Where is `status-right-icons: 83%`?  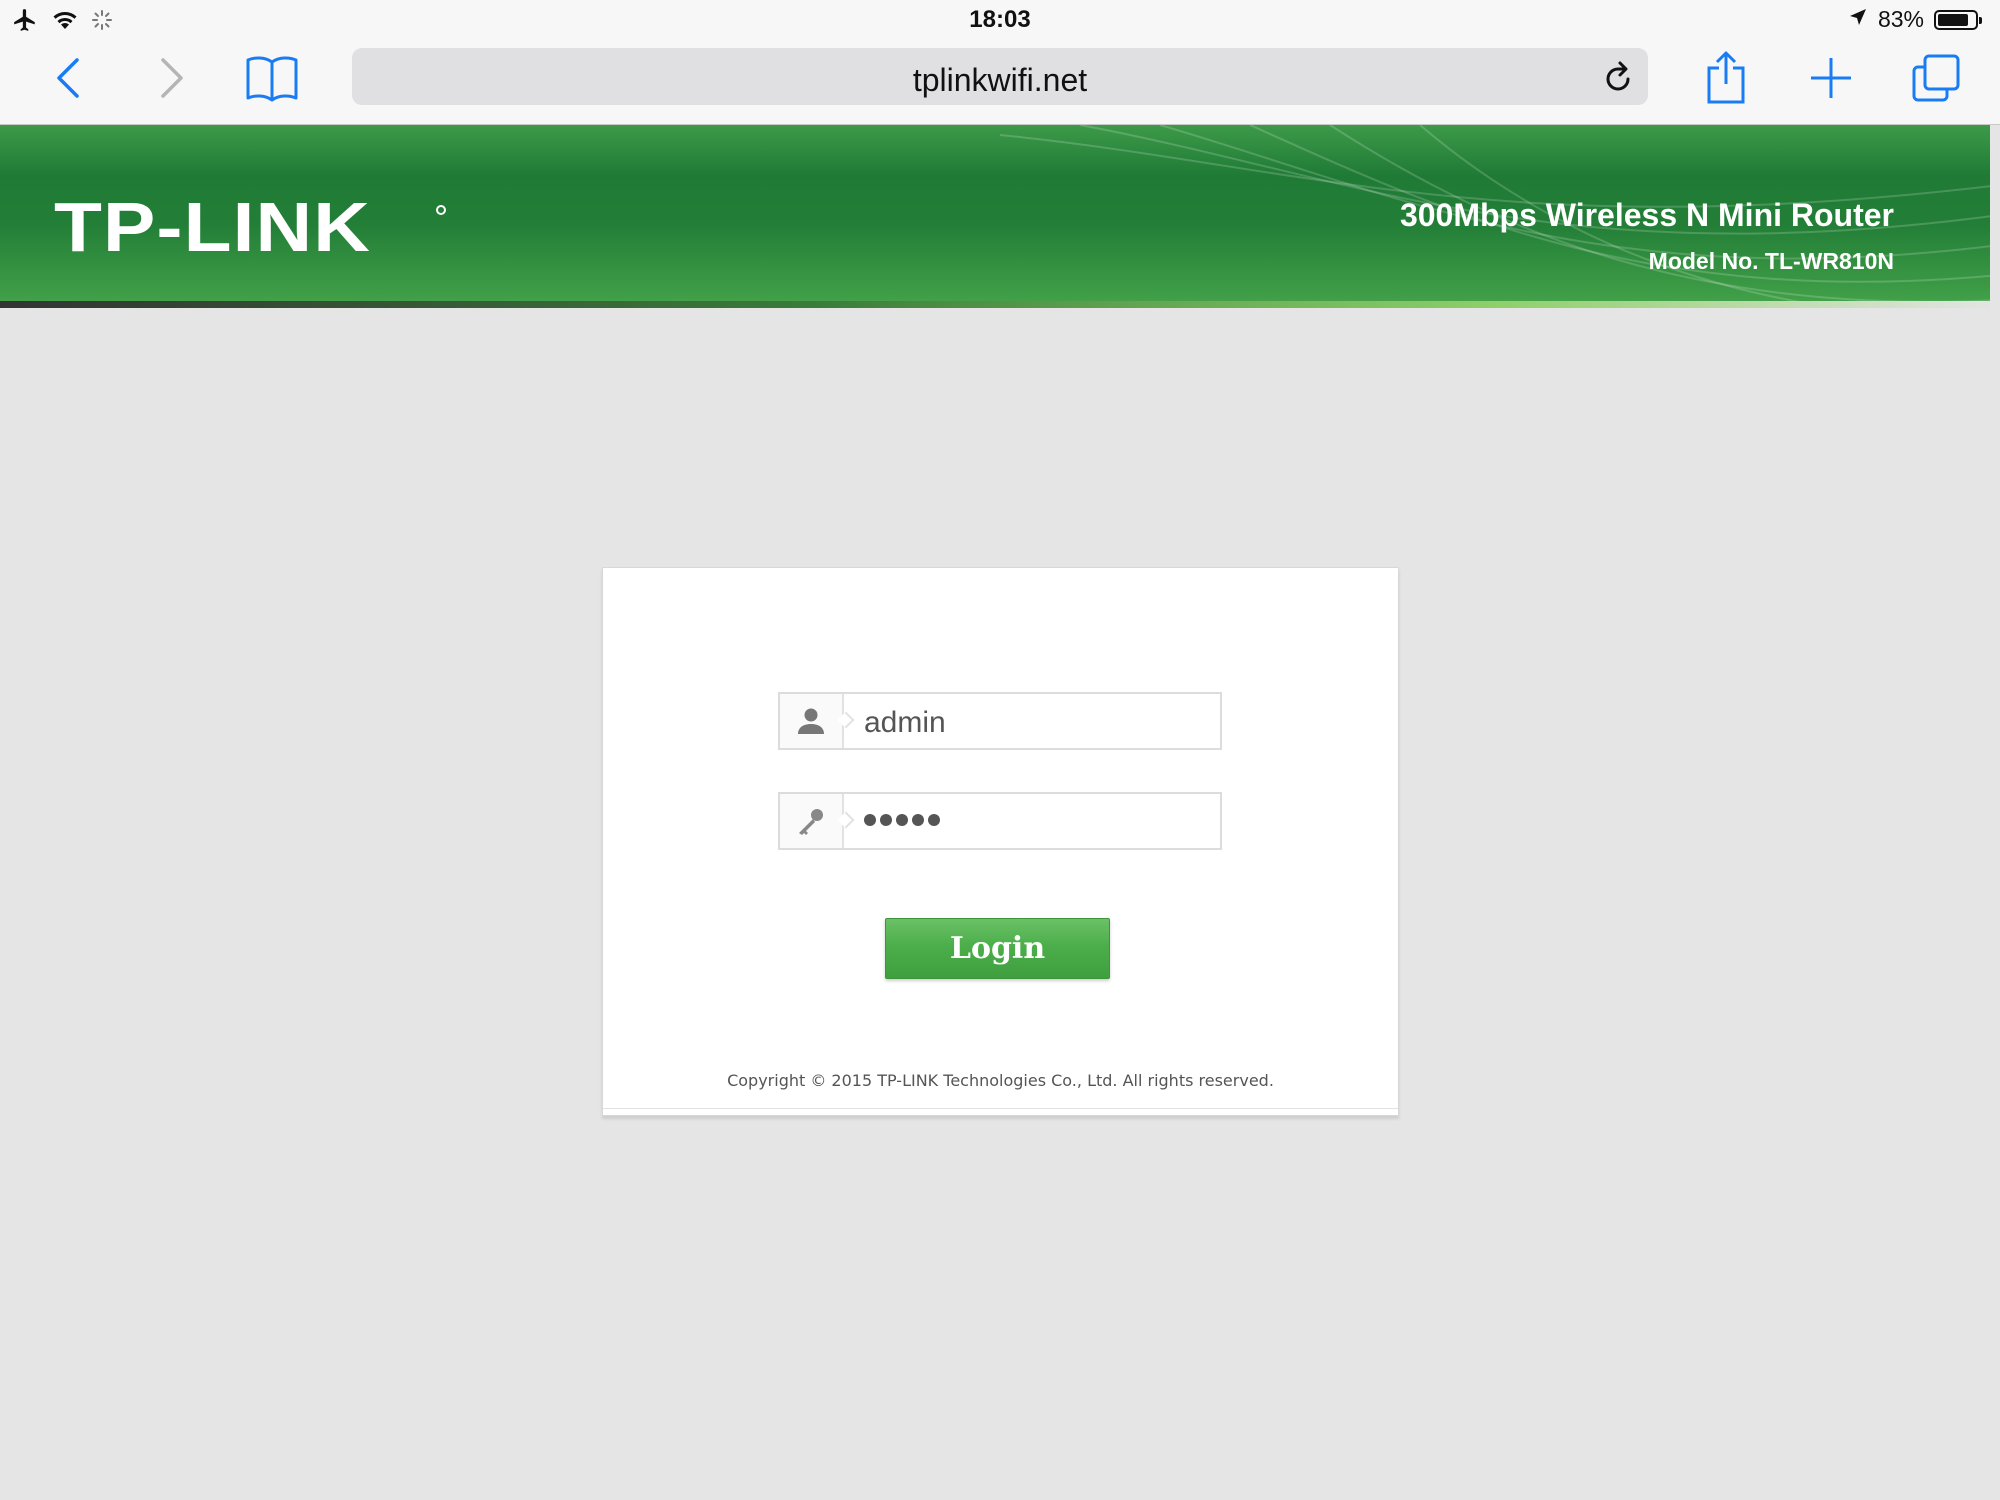 status-right-icons: 83% is located at coordinates (1915, 19).